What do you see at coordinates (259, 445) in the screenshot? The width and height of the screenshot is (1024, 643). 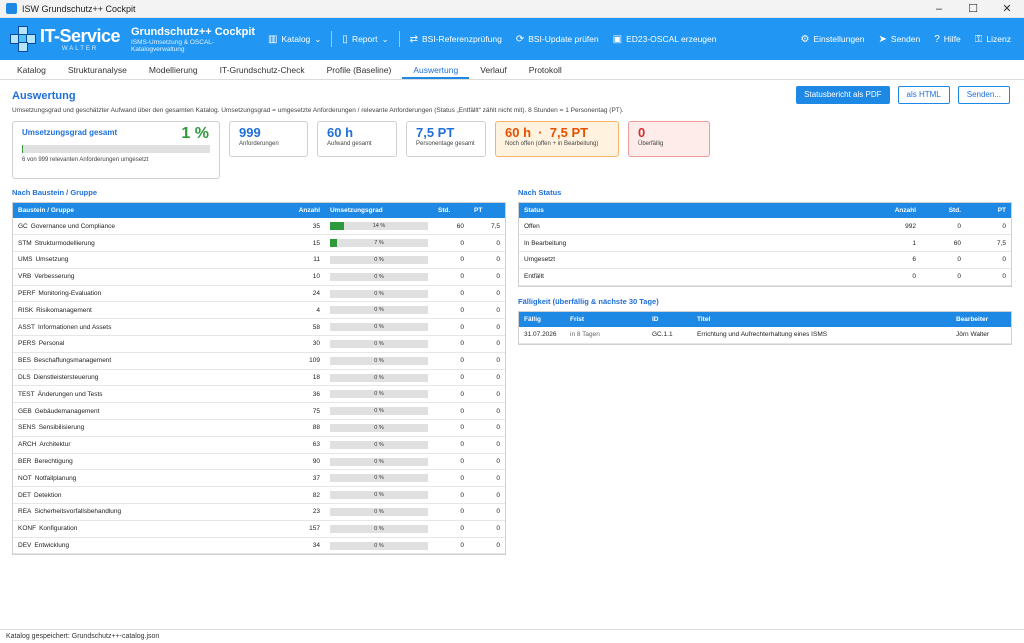 I see `table-row: ARCH Architektur 63 0 % 0 0` at bounding box center [259, 445].